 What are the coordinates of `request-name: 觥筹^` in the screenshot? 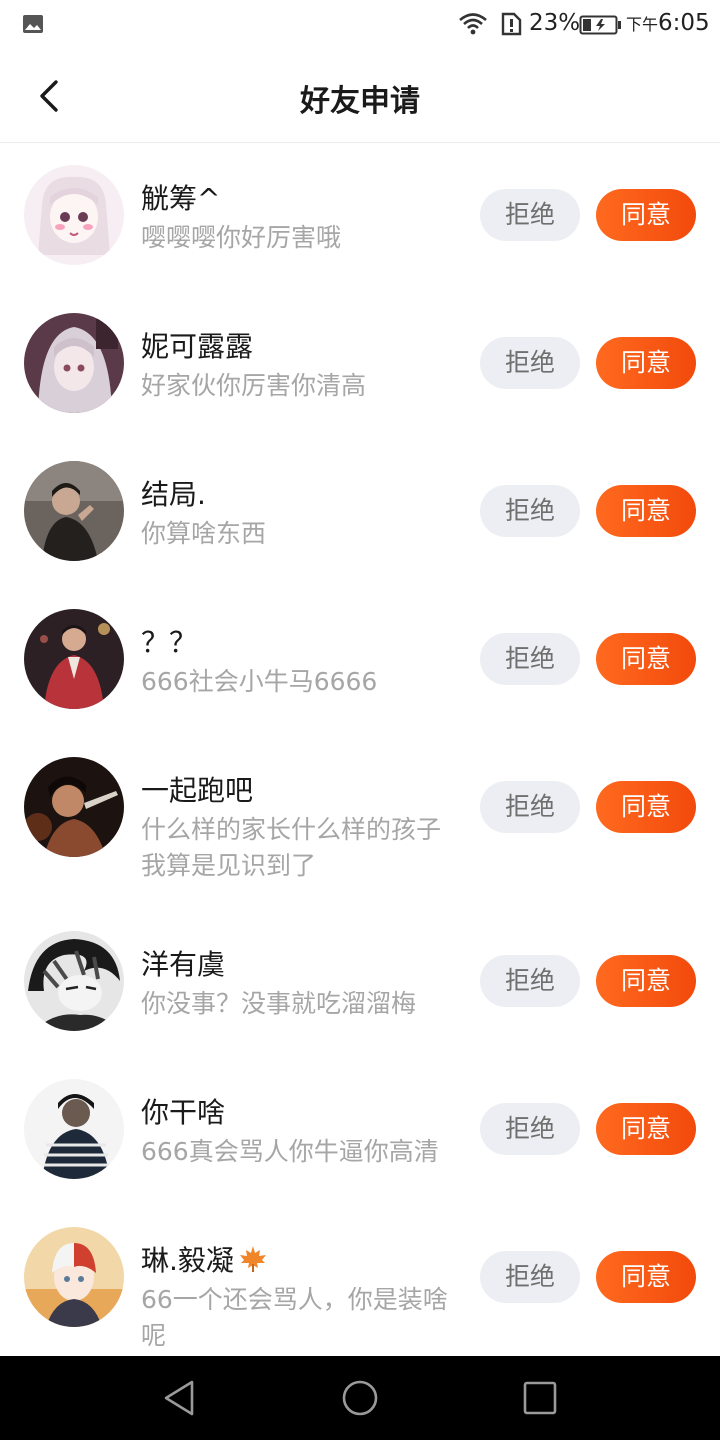 It's located at (181, 198).